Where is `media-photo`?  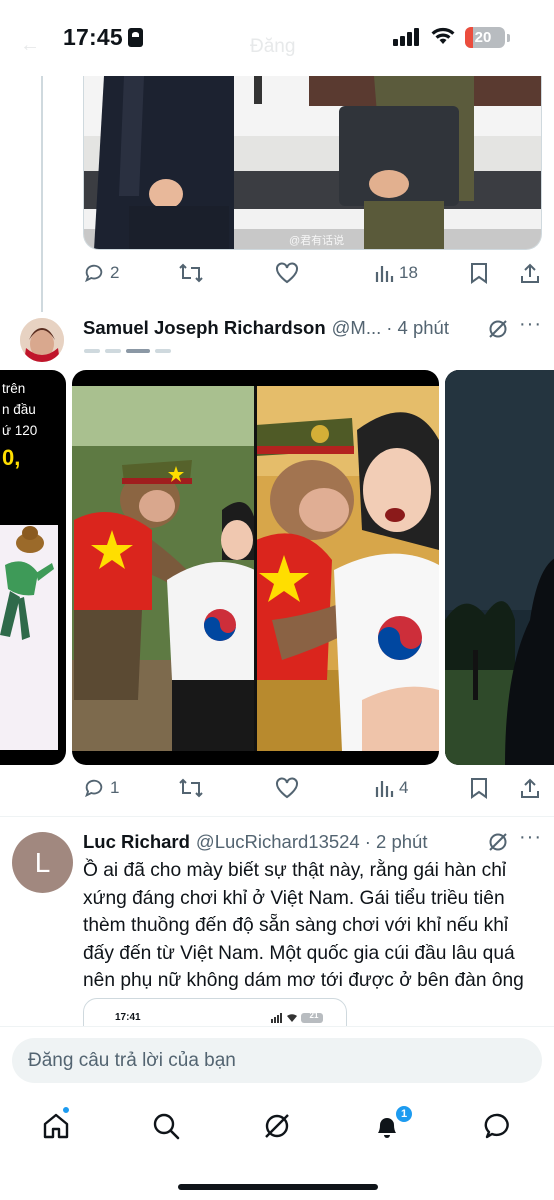
media-photo is located at coordinates (312, 162).